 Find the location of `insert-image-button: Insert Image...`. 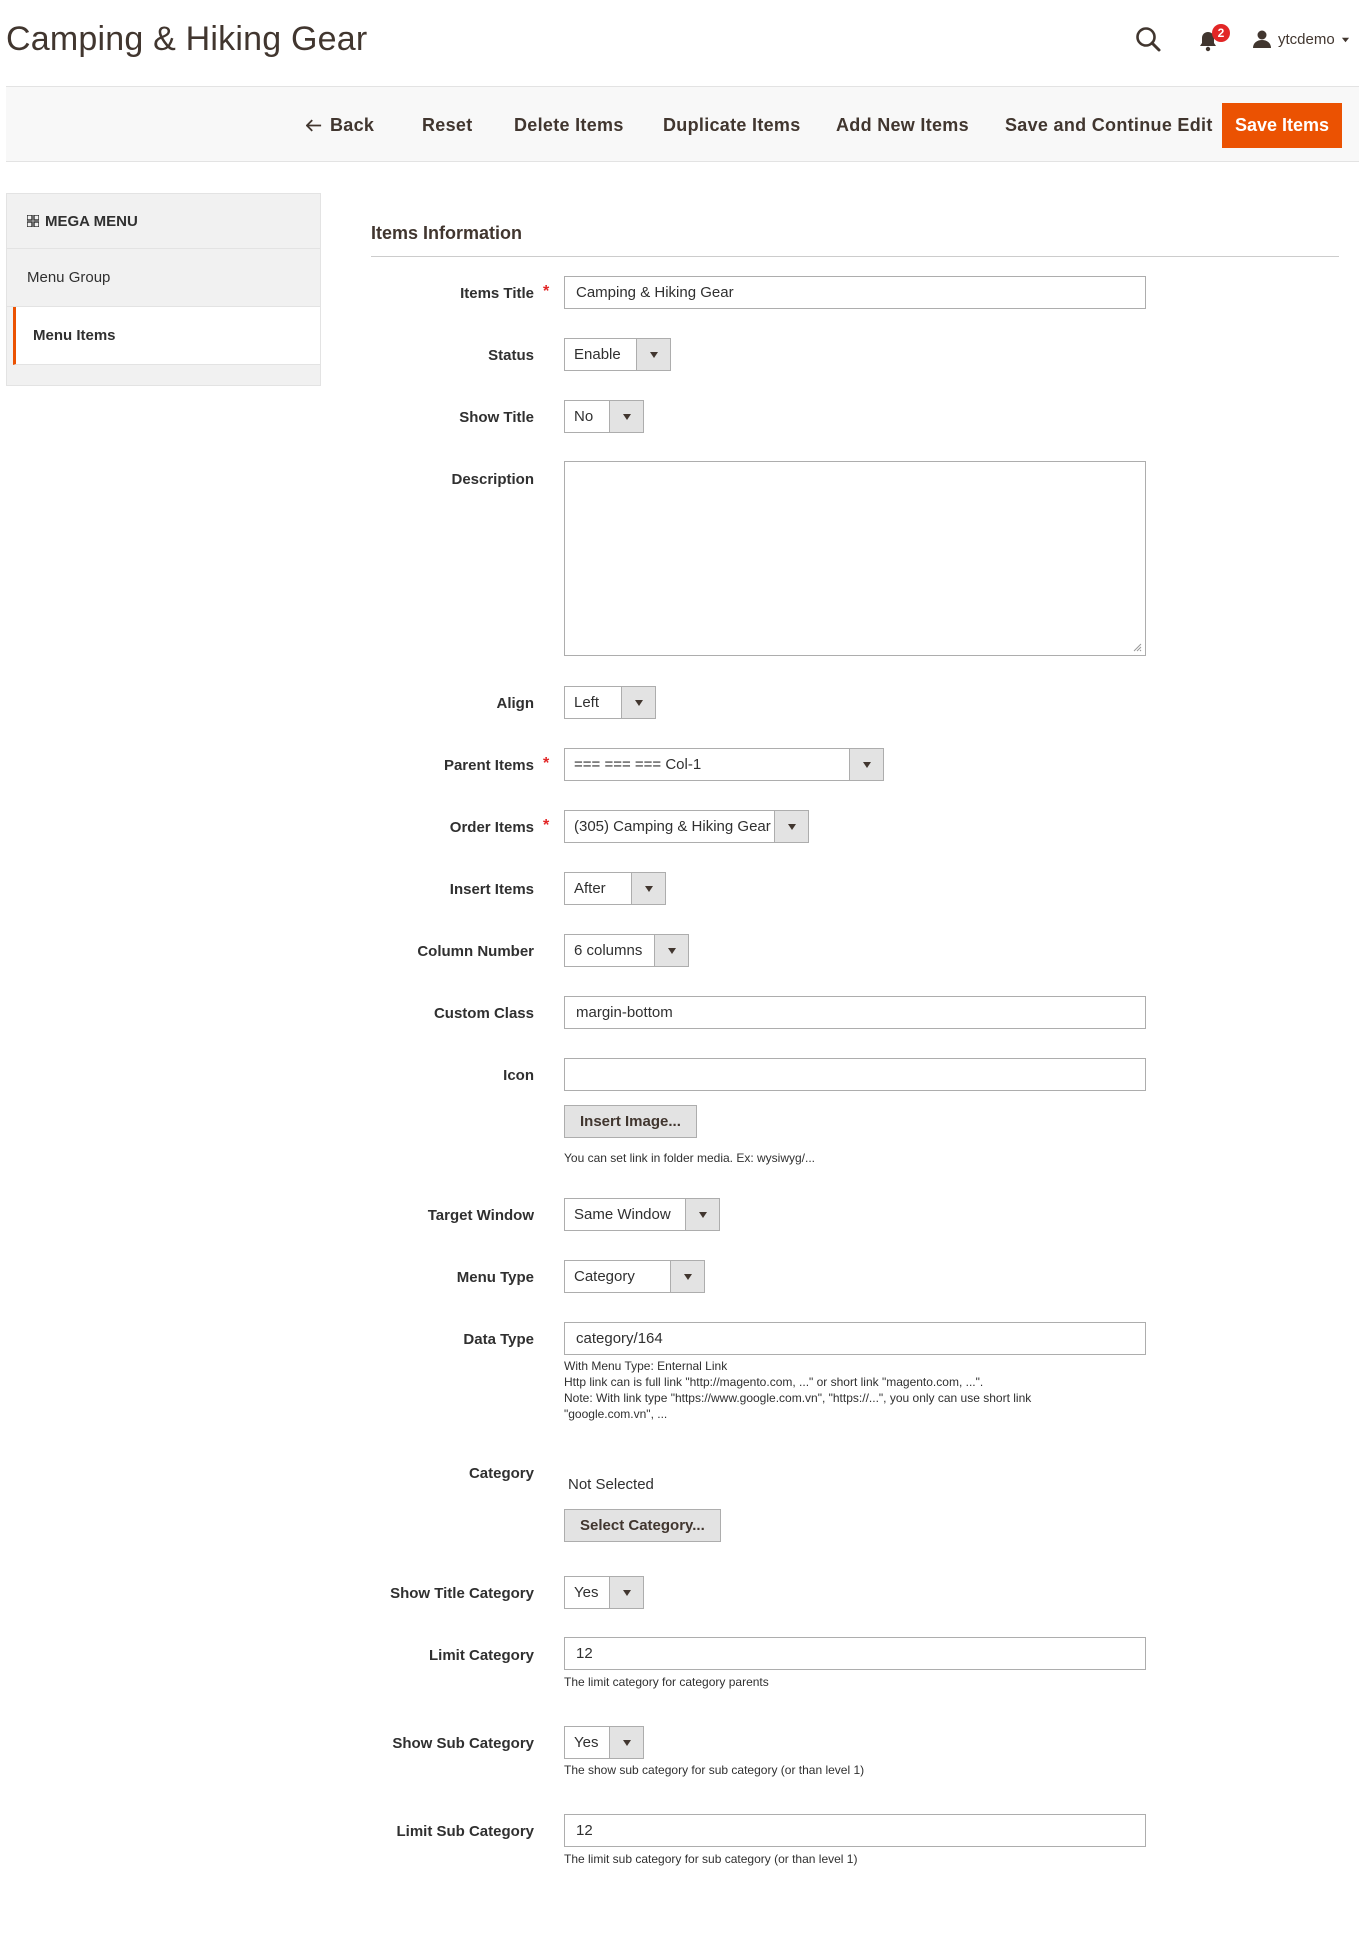

insert-image-button: Insert Image... is located at coordinates (630, 1121).